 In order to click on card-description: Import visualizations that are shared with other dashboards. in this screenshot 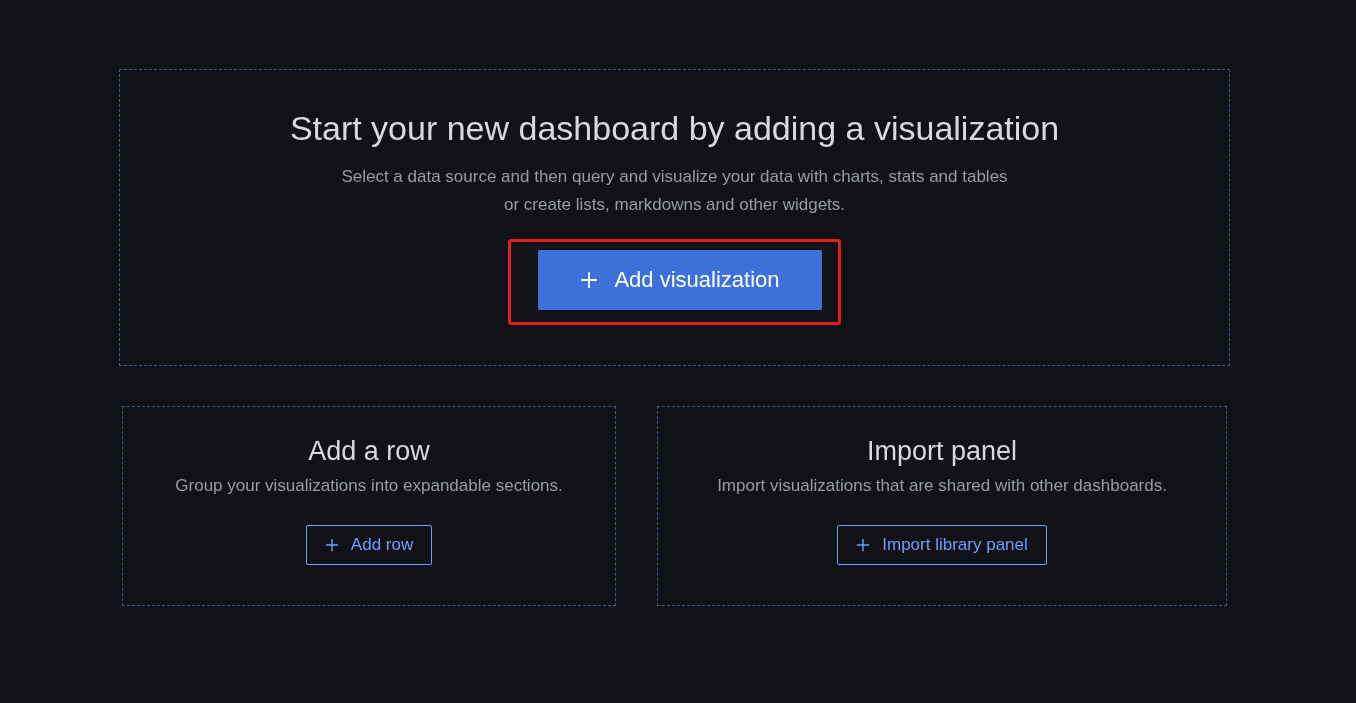, I will do `click(942, 486)`.